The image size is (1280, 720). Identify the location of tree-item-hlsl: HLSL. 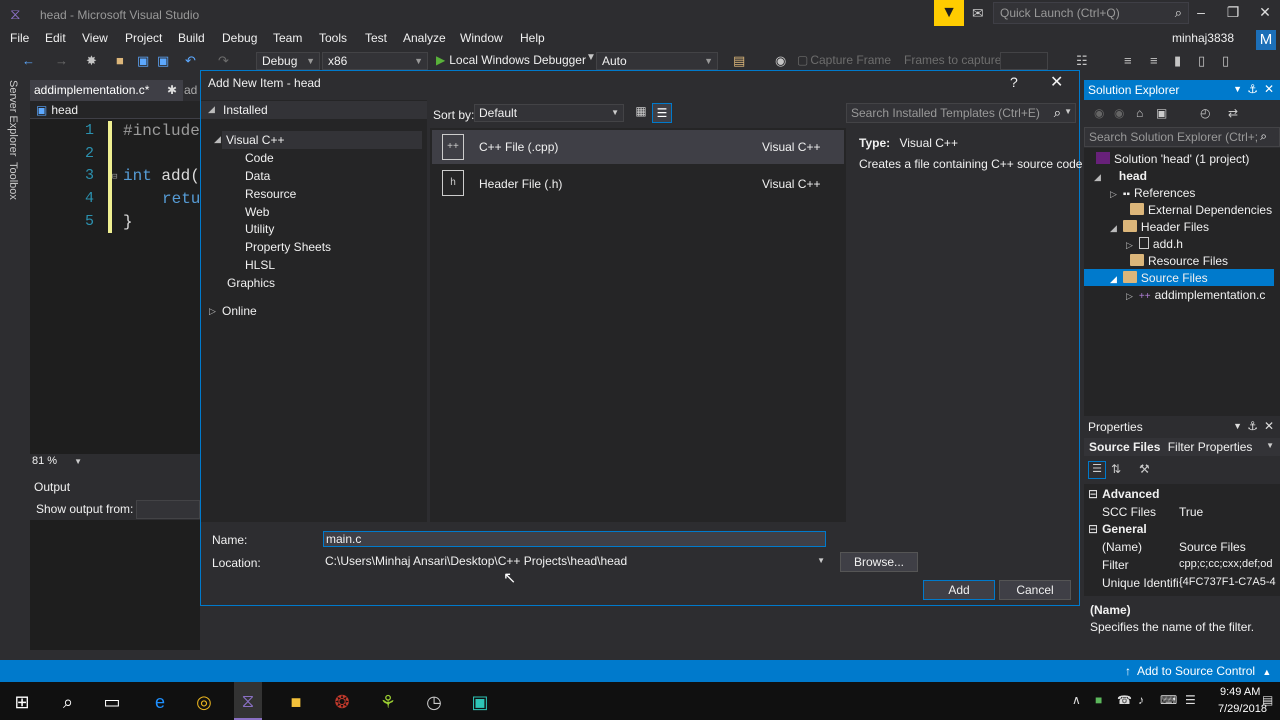
(260, 265).